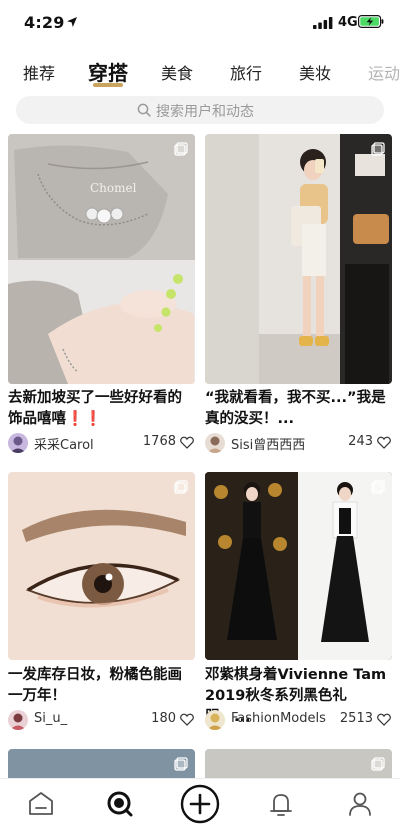  What do you see at coordinates (200, 23) in the screenshot?
I see `status-bar: 4:29 4G` at bounding box center [200, 23].